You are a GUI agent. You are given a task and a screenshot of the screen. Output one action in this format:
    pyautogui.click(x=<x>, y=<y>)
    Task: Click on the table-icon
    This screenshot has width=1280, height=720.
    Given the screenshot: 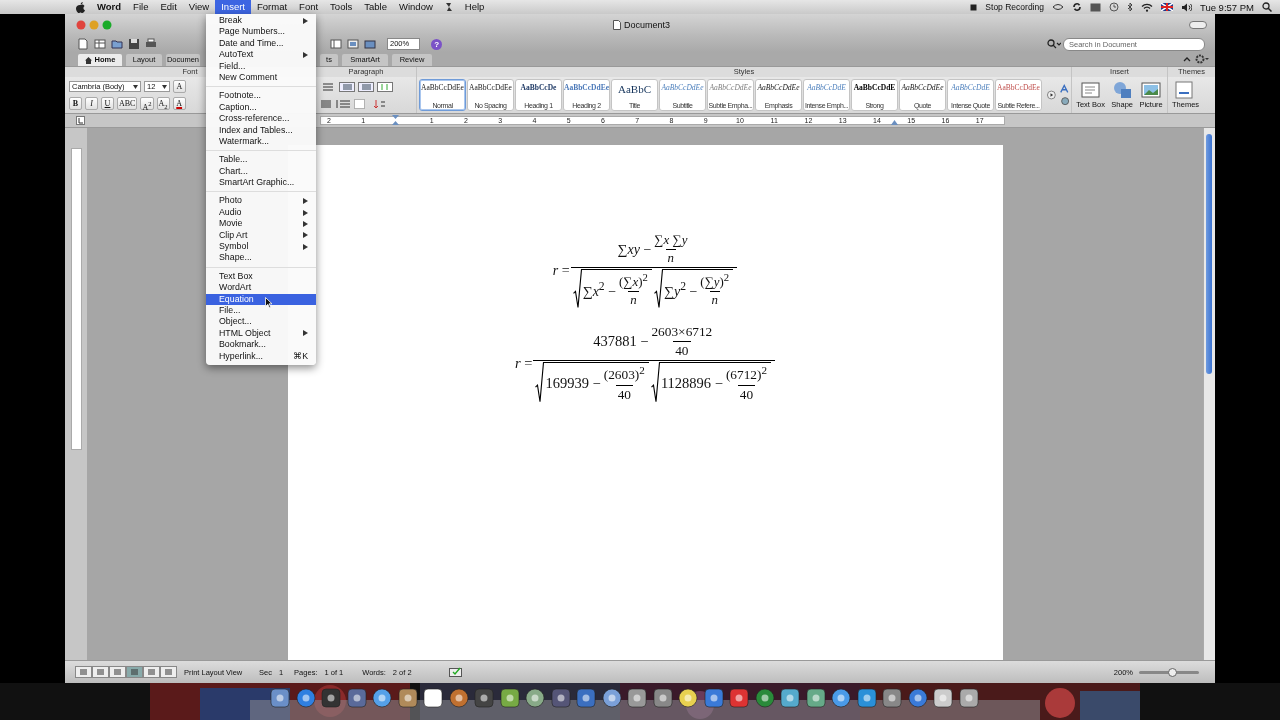 What is the action you would take?
    pyautogui.click(x=100, y=44)
    